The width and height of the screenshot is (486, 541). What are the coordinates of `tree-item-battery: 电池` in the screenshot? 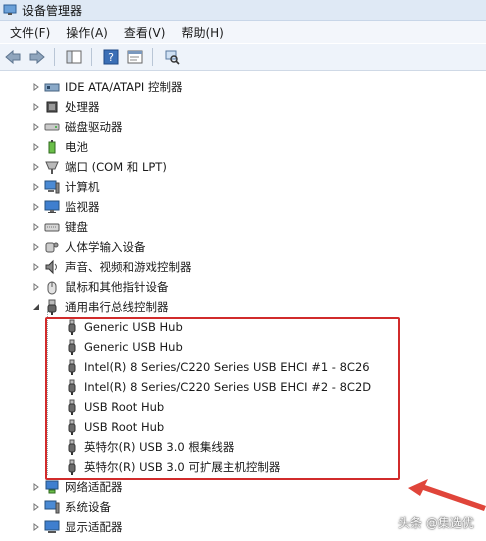 It's located at (115, 147).